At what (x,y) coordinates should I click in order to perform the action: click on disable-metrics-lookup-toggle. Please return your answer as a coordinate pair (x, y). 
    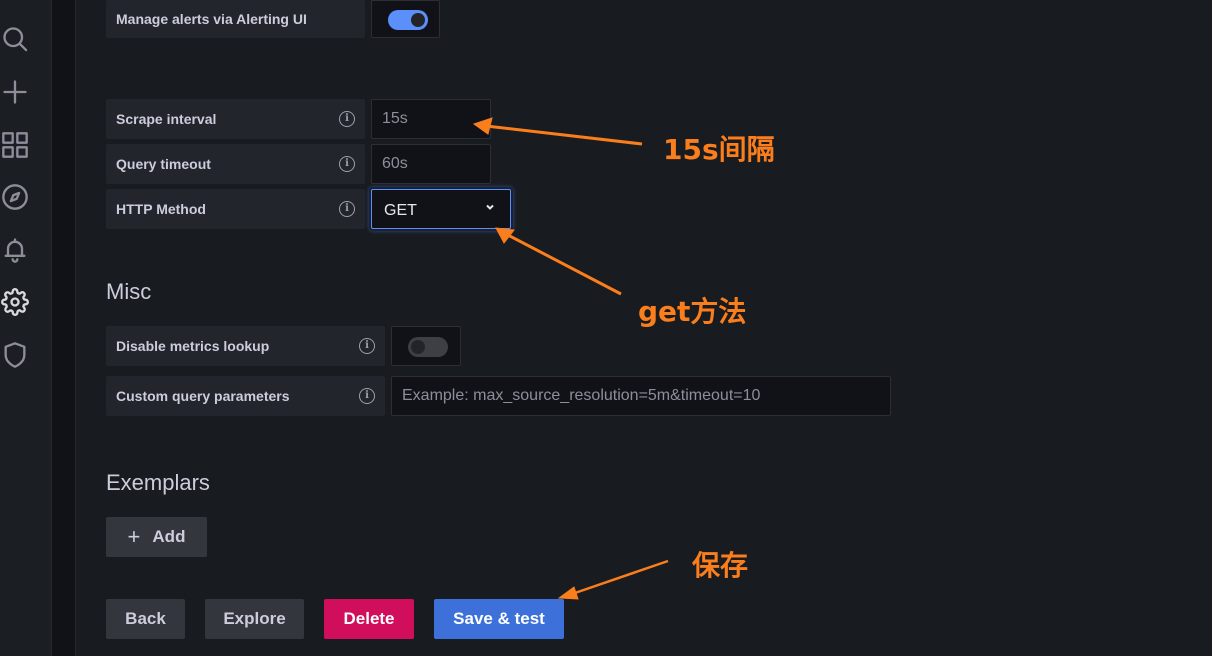
    Looking at the image, I should click on (428, 347).